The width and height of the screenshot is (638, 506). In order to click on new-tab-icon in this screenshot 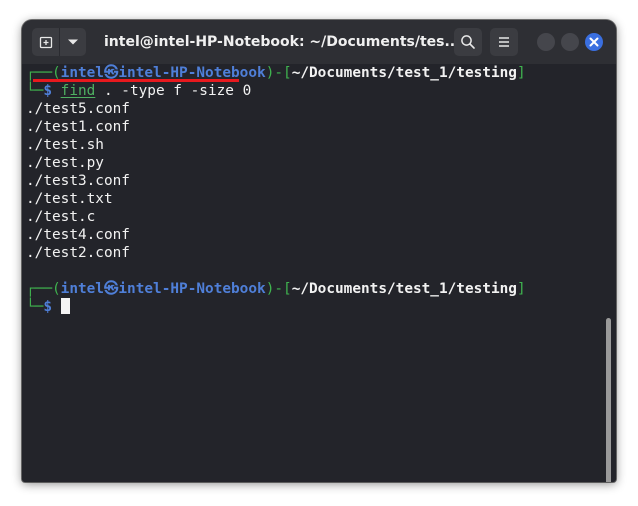, I will do `click(45, 42)`.